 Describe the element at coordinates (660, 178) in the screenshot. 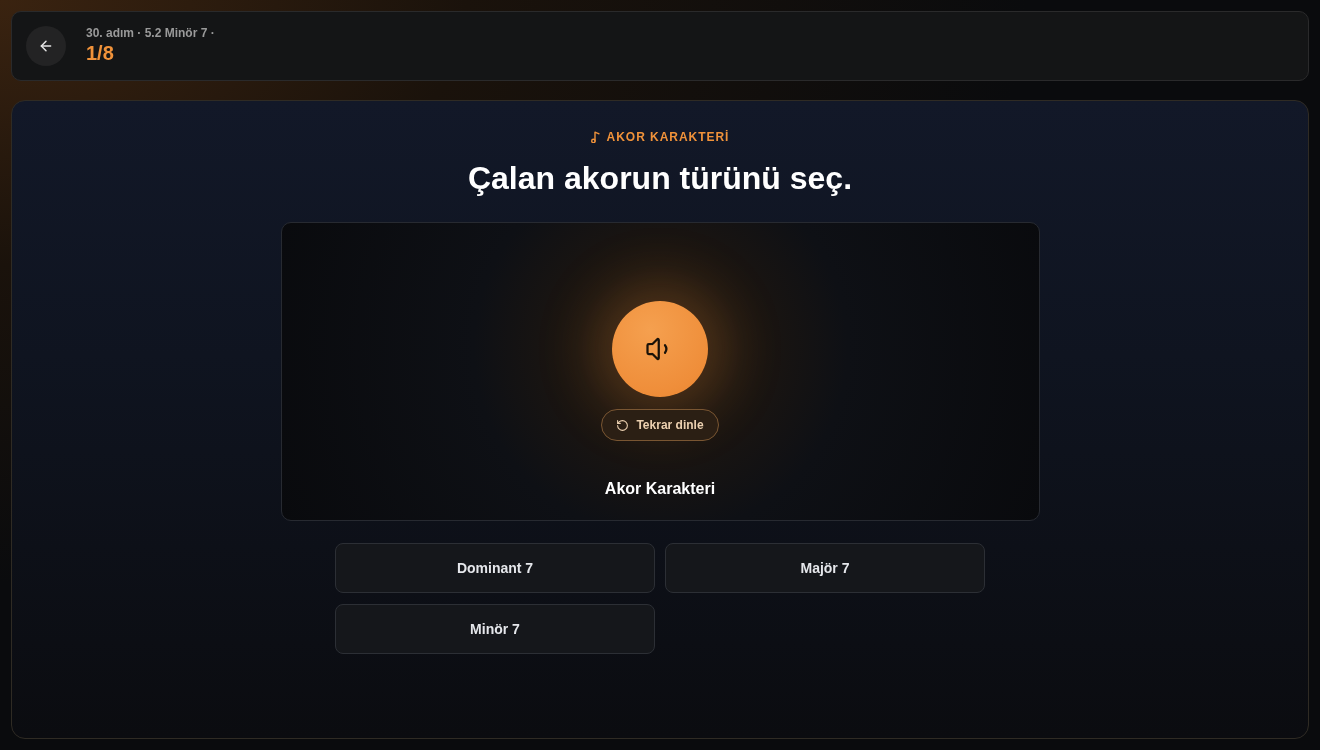

I see `question-title: Çalan akorun türünü seç.` at that location.